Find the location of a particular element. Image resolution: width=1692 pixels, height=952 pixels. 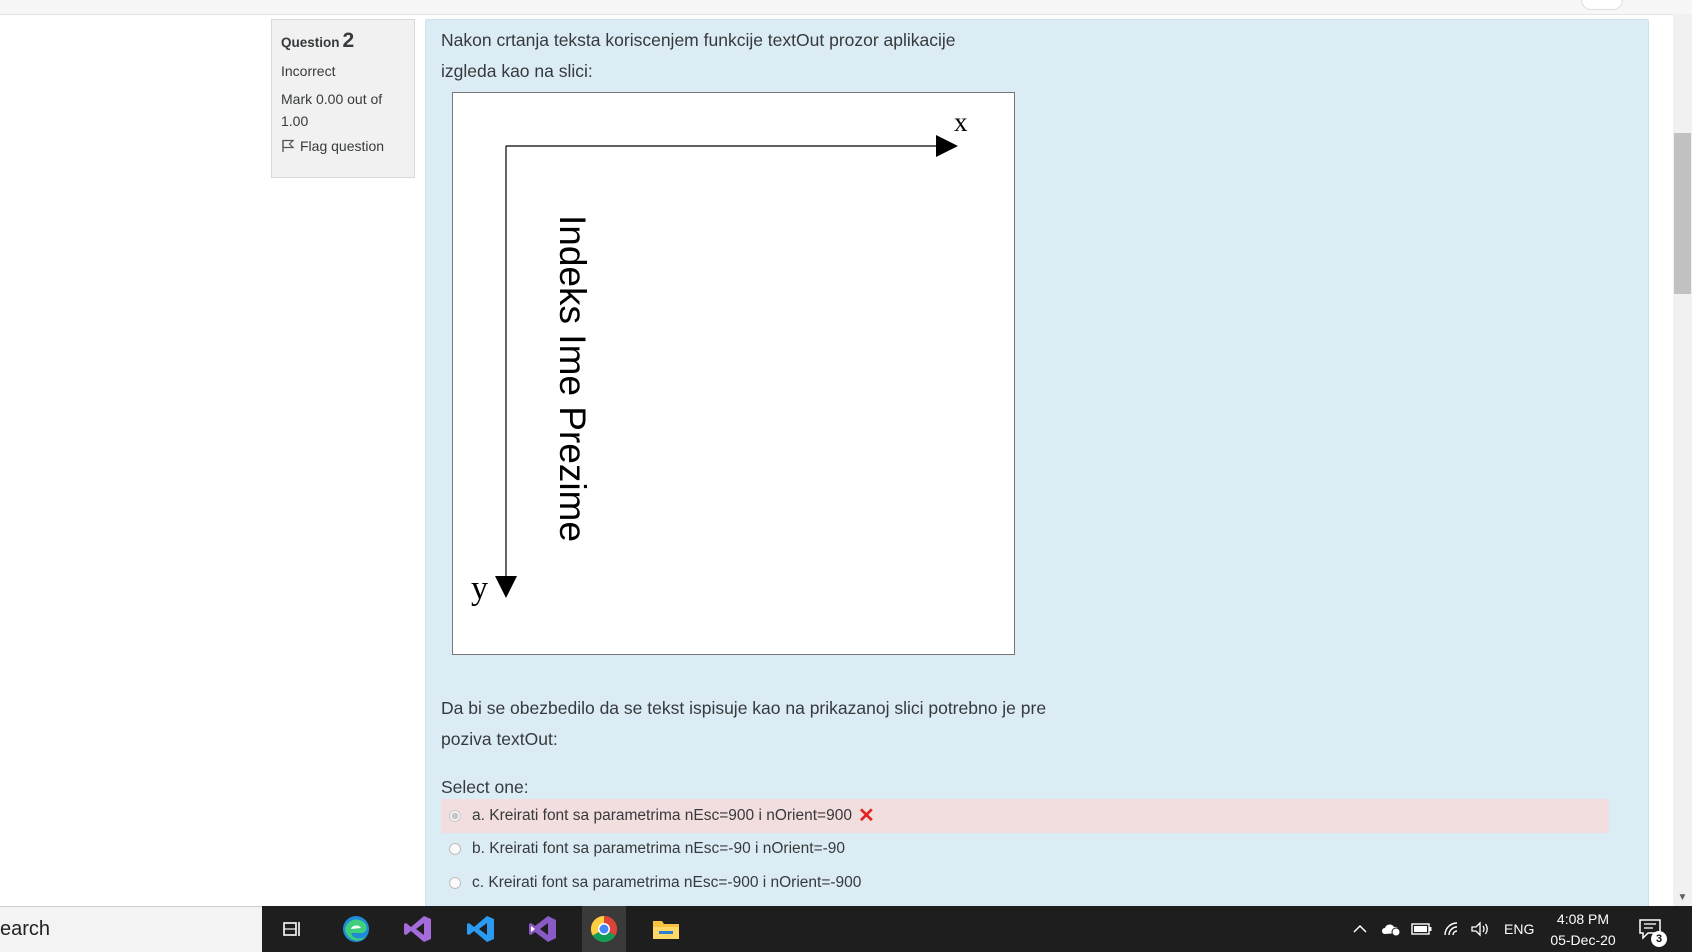

tray-chevron-icon is located at coordinates (1360, 929).